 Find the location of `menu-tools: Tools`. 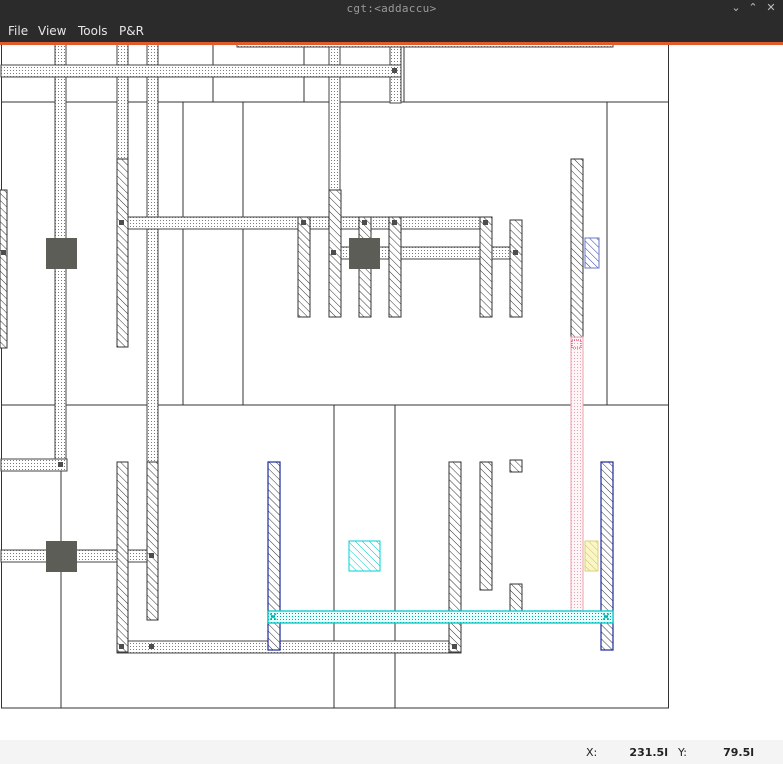

menu-tools: Tools is located at coordinates (93, 31).